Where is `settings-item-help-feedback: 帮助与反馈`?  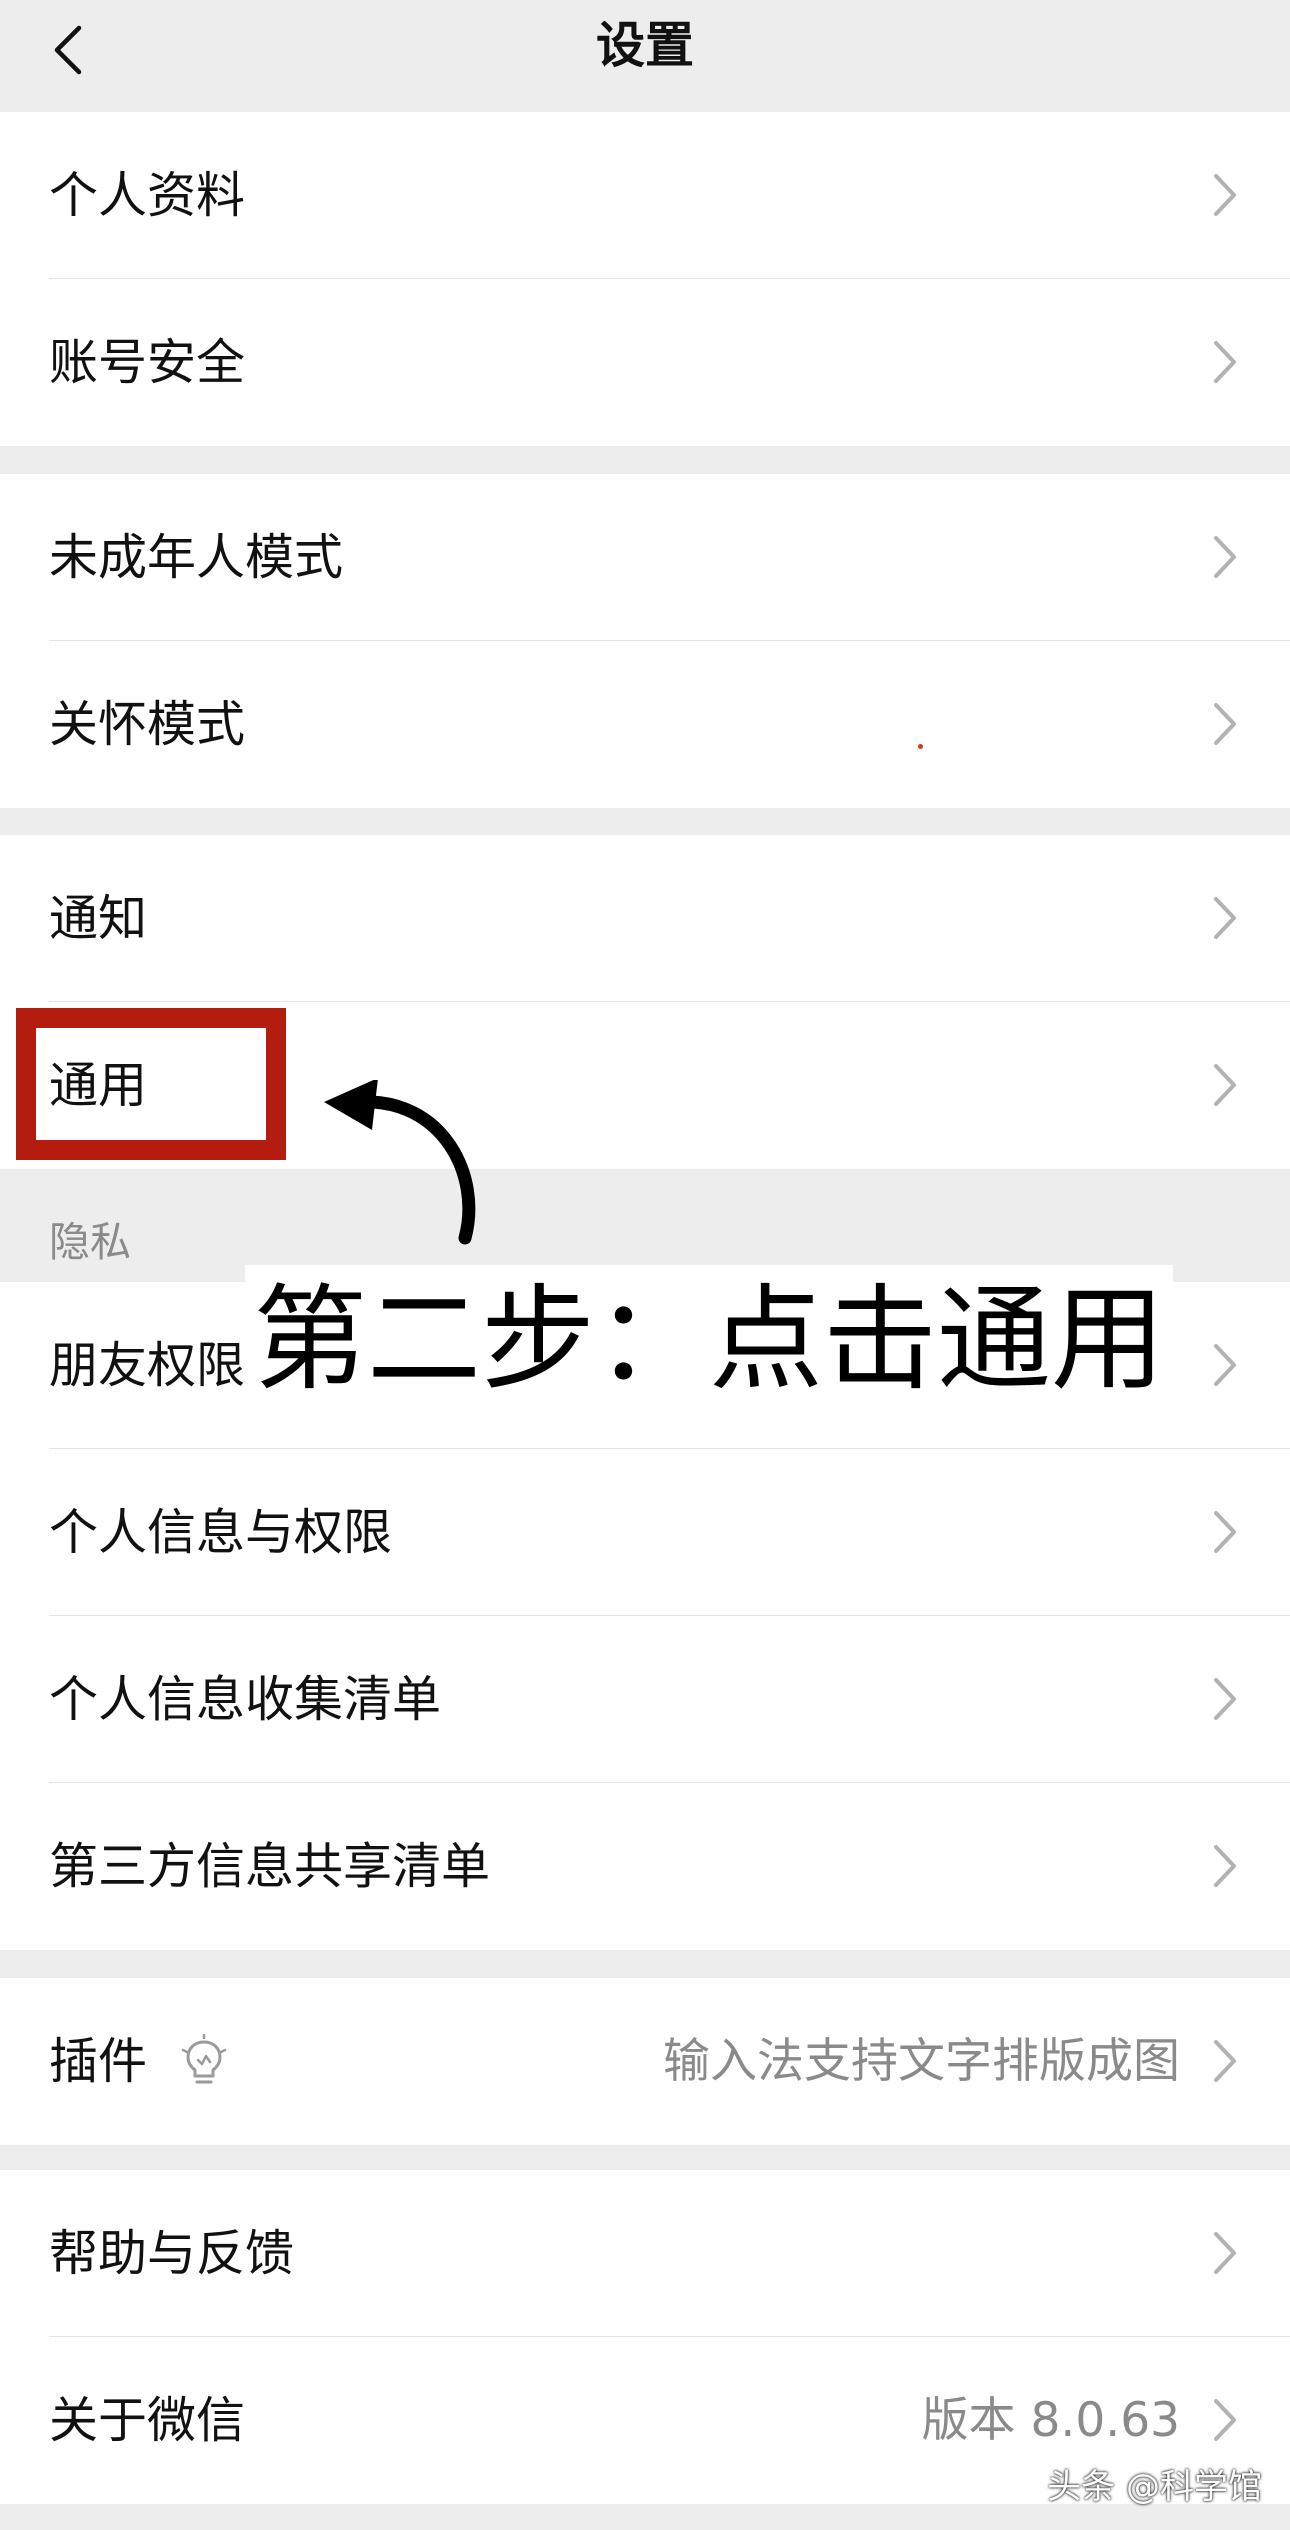
settings-item-help-feedback: 帮助与反馈 is located at coordinates (645, 2253).